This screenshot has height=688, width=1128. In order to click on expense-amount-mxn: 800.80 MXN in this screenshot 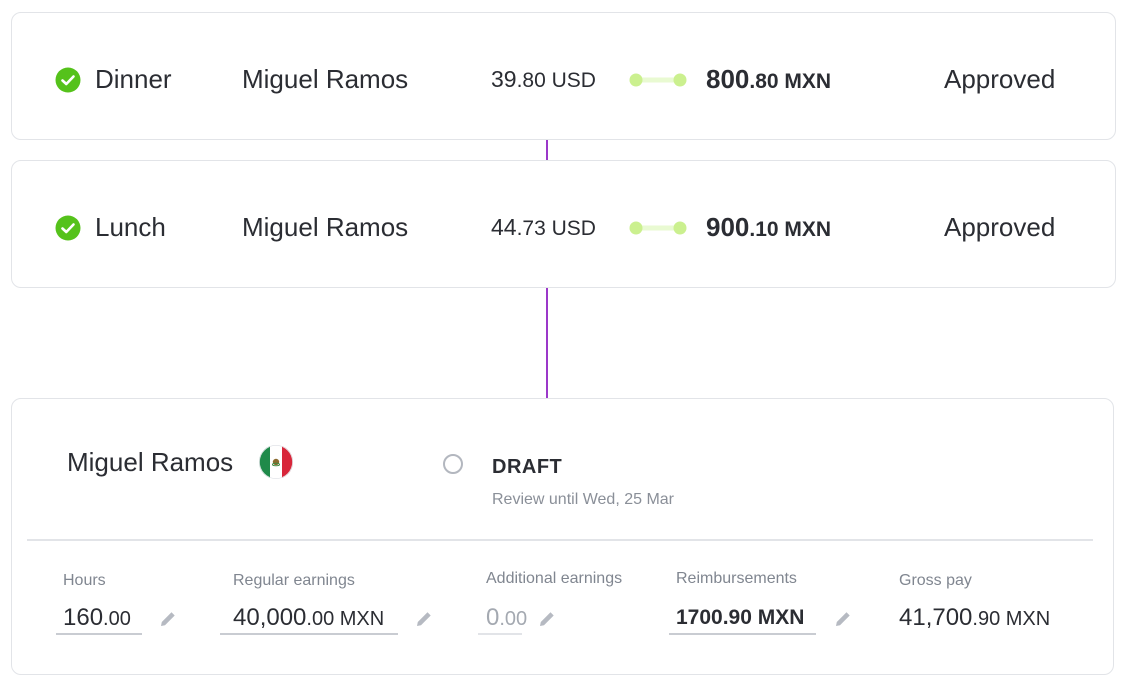, I will do `click(769, 79)`.